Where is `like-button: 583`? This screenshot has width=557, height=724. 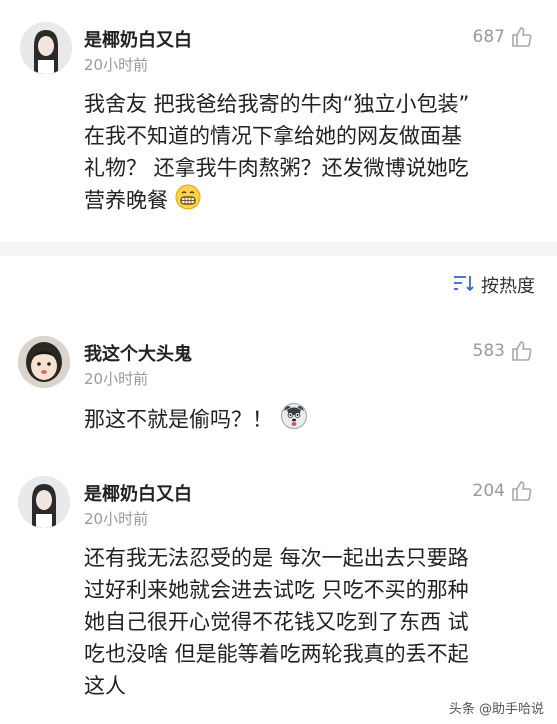
like-button: 583 is located at coordinates (503, 351).